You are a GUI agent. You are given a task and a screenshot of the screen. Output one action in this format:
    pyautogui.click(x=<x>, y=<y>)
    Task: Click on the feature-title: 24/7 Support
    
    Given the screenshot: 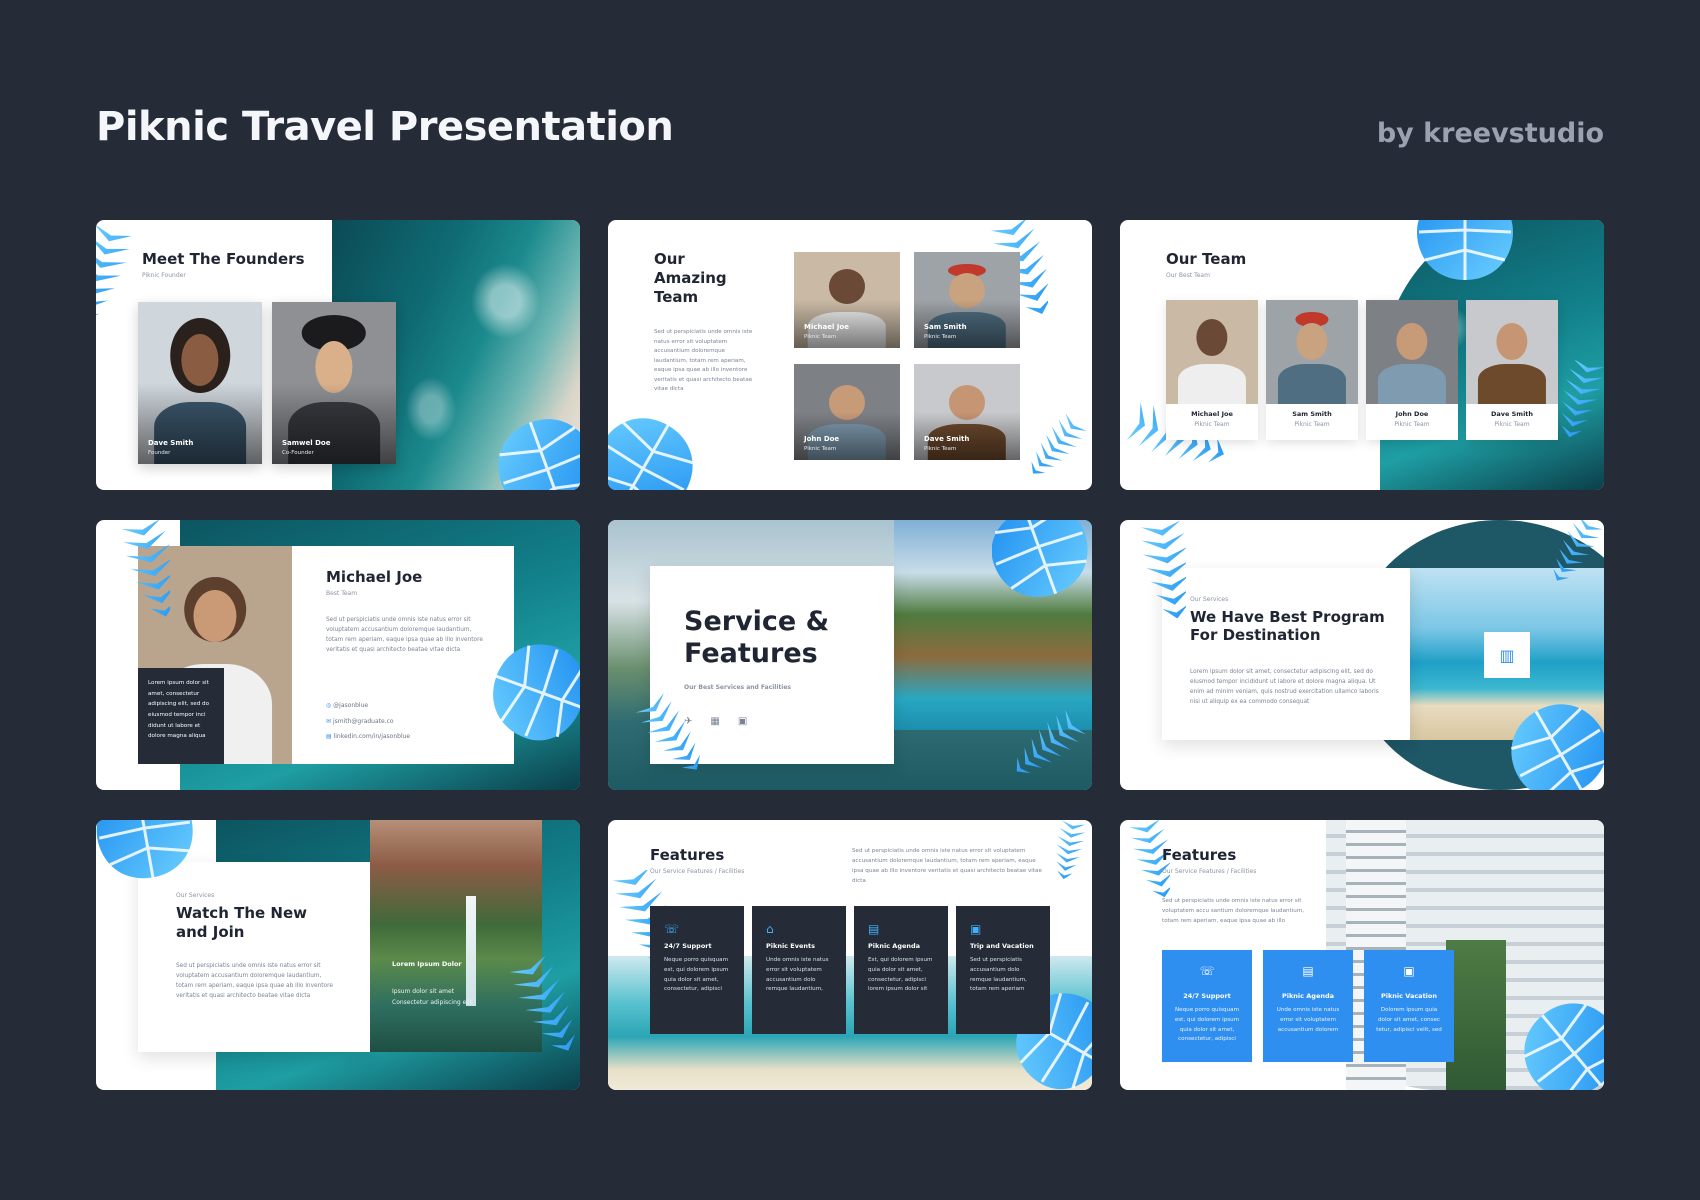 What is the action you would take?
    pyautogui.click(x=688, y=946)
    